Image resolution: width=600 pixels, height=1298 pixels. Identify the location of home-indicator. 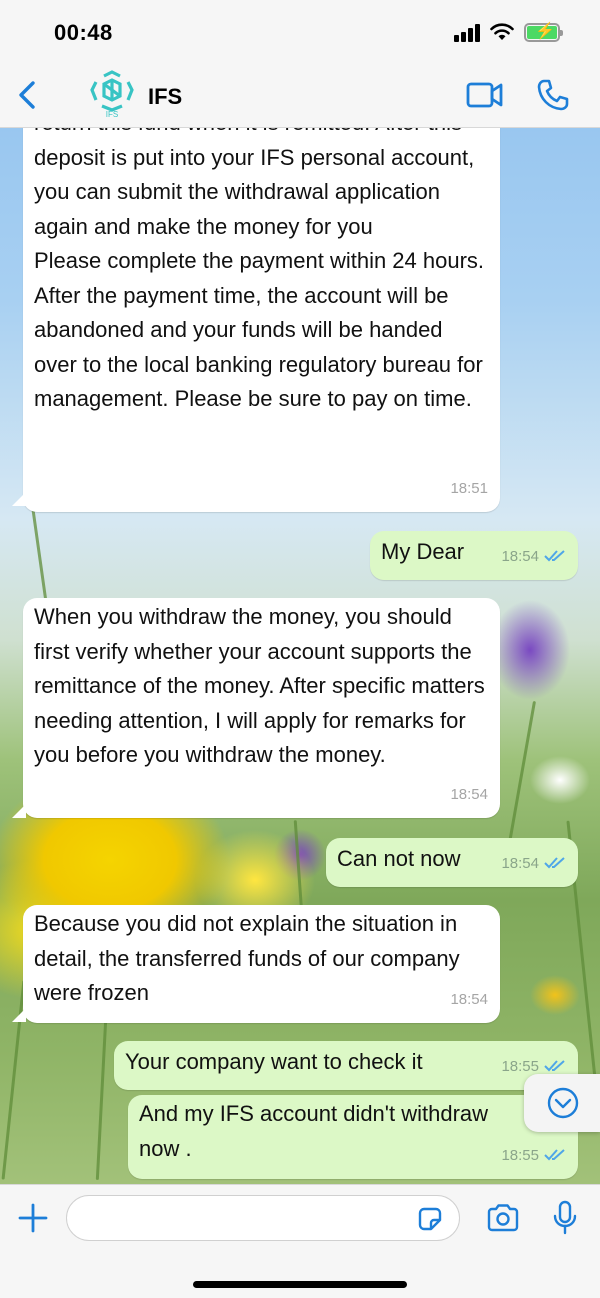
(300, 1284).